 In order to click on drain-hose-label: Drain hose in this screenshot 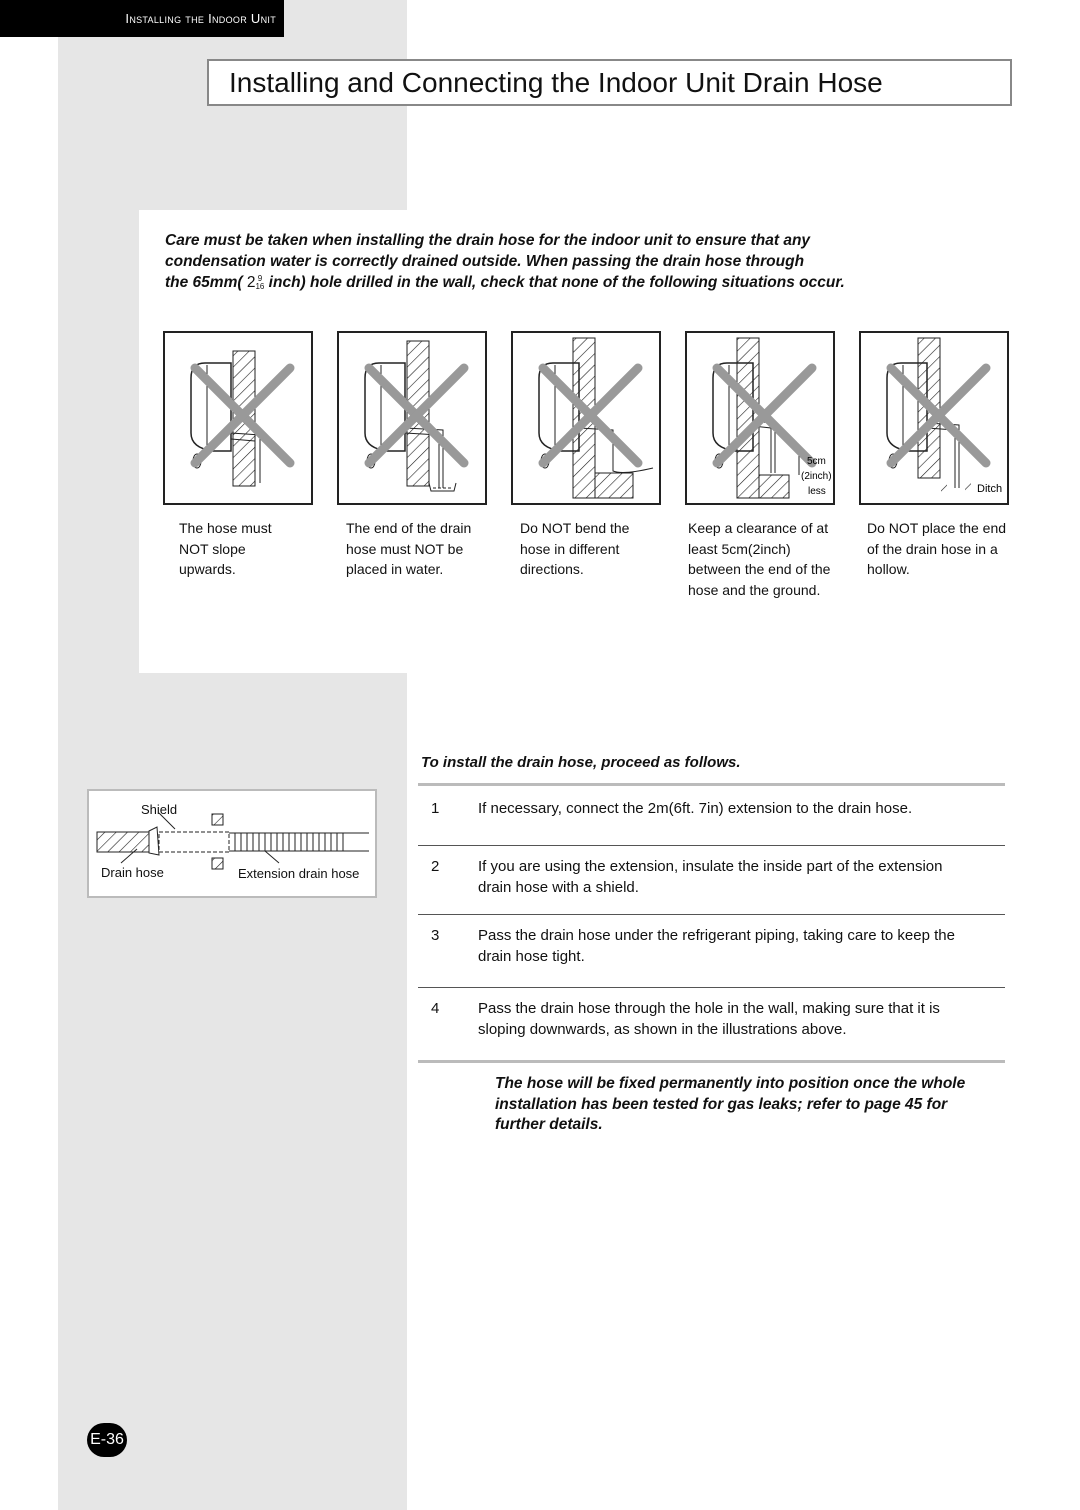, I will do `click(132, 872)`.